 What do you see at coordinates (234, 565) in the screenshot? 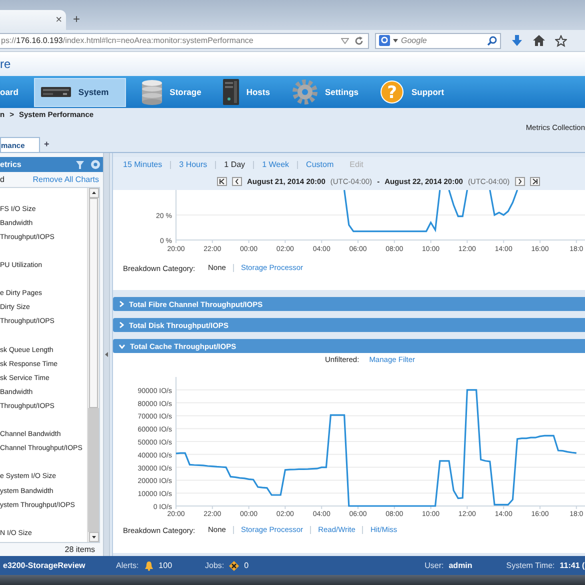
I see `jobs-icon` at bounding box center [234, 565].